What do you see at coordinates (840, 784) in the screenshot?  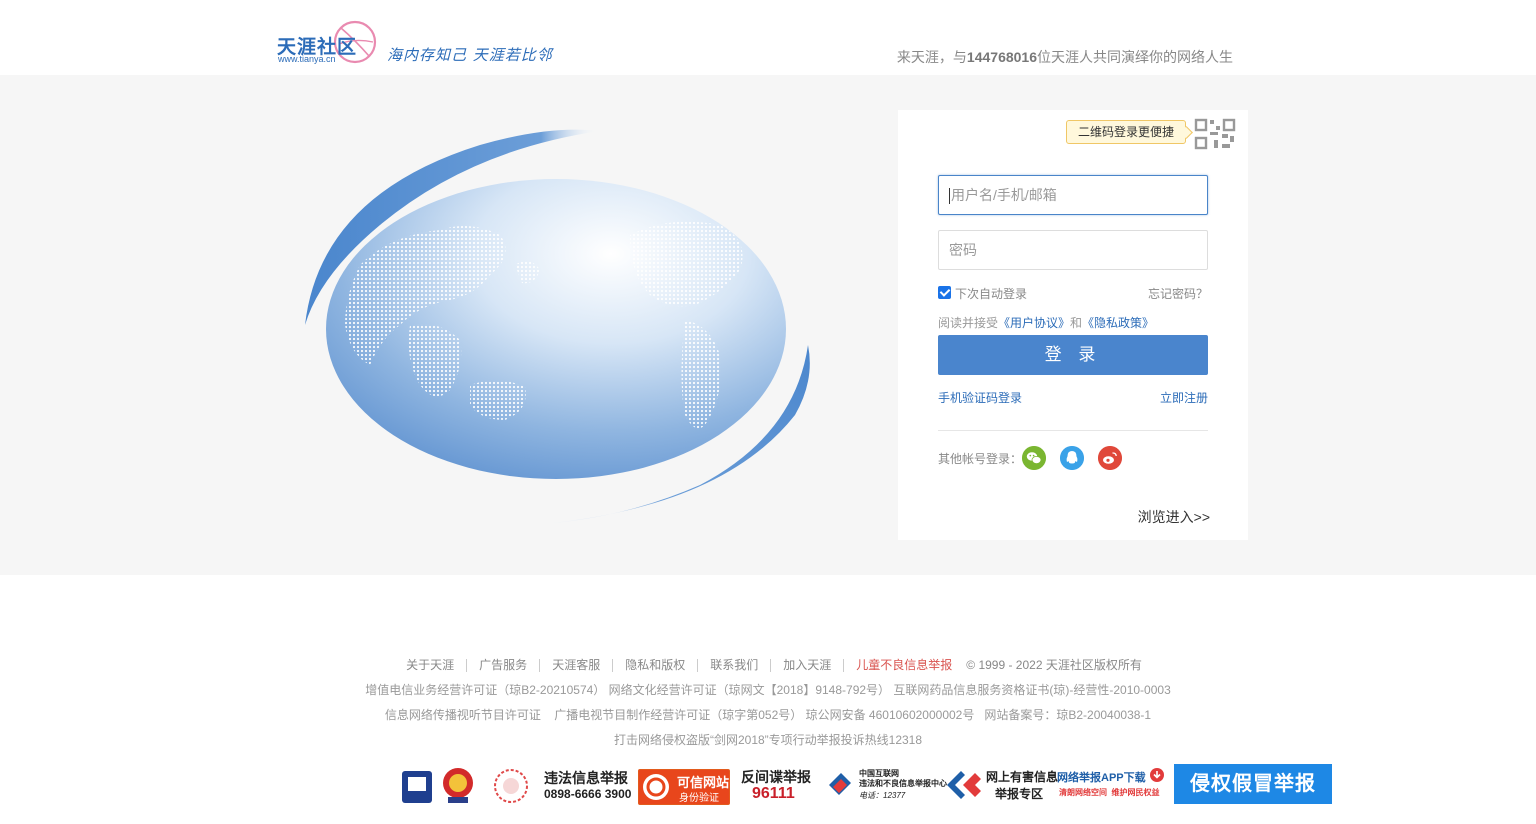 I see `report-center-icon` at bounding box center [840, 784].